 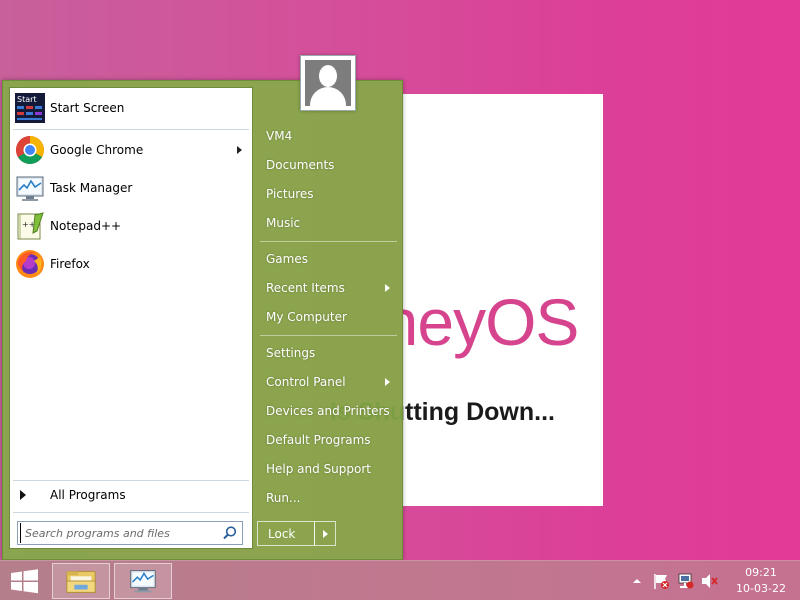 I want to click on right-item-recent-items: Recent Items, so click(x=327, y=288).